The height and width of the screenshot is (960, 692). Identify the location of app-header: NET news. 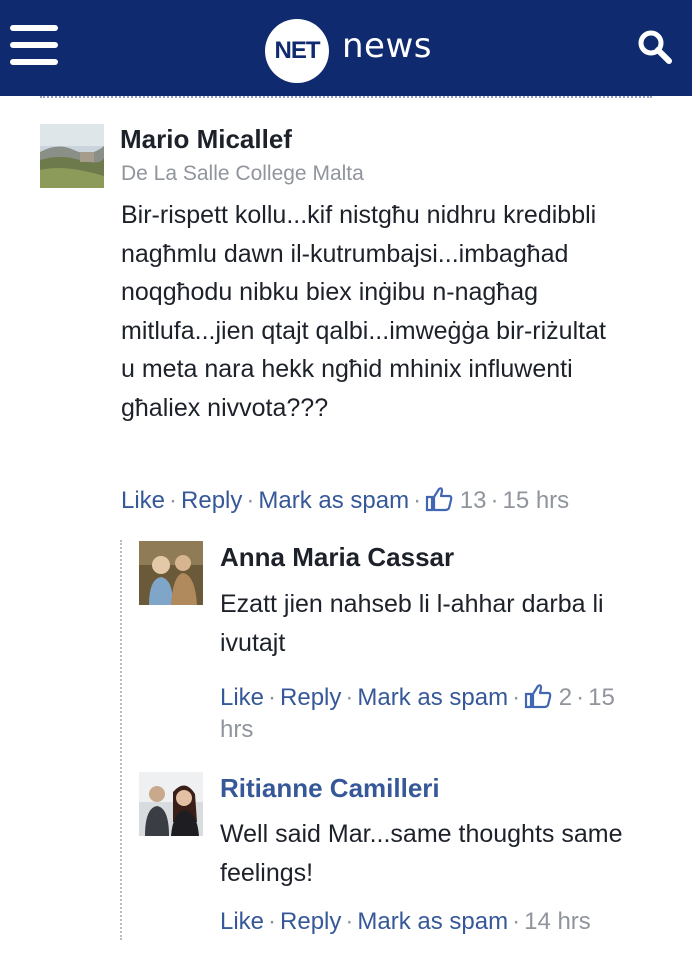
(346, 48).